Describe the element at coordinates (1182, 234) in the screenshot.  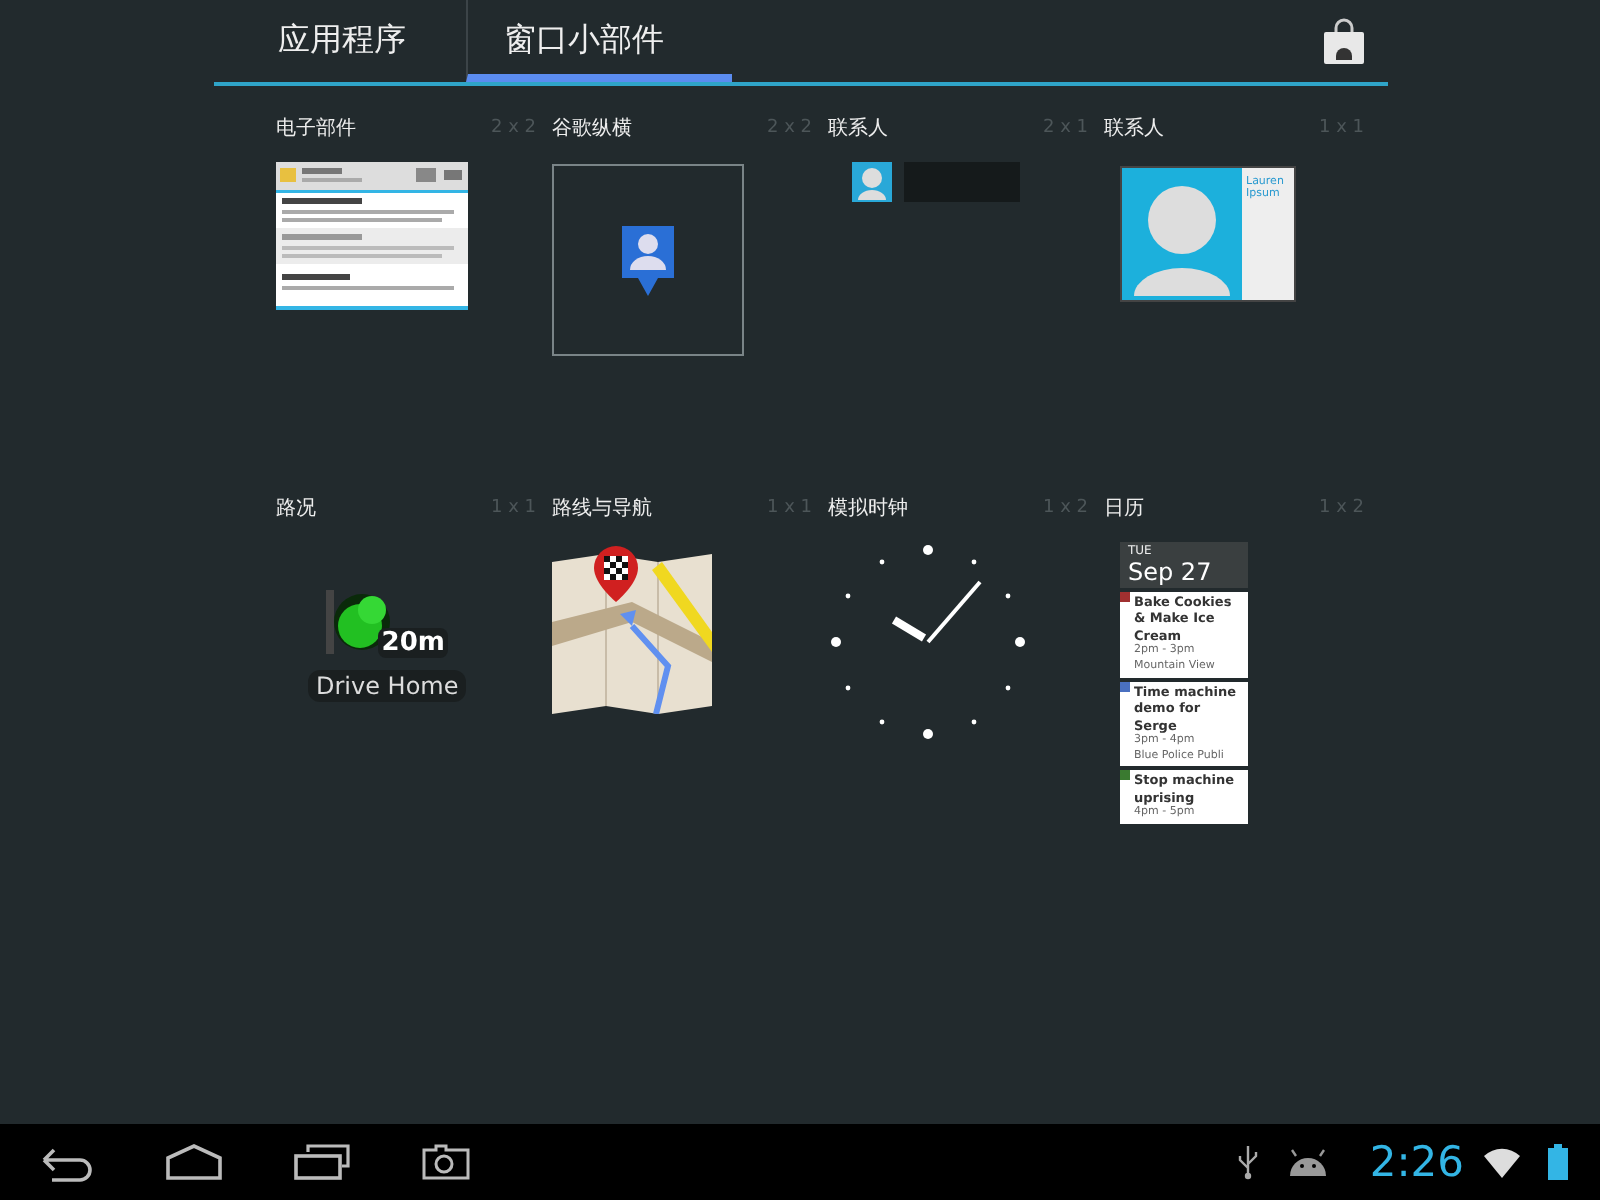
I see `person-icon` at that location.